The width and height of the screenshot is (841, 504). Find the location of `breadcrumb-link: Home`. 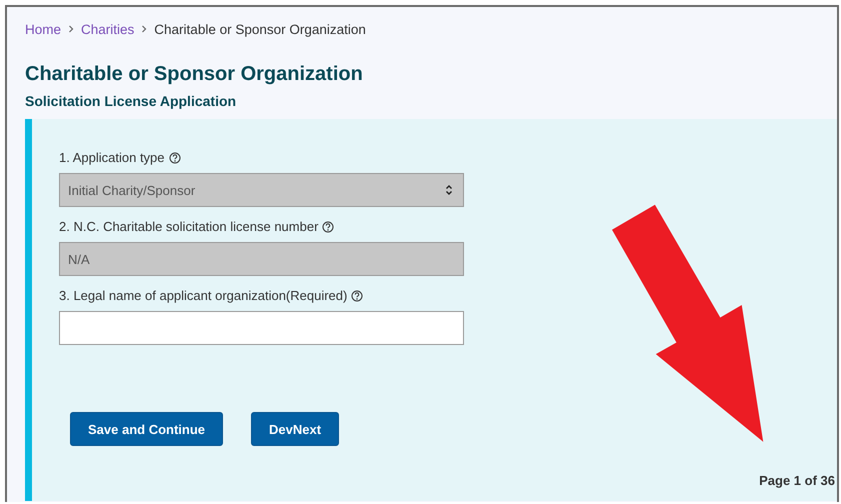

breadcrumb-link: Home is located at coordinates (43, 29).